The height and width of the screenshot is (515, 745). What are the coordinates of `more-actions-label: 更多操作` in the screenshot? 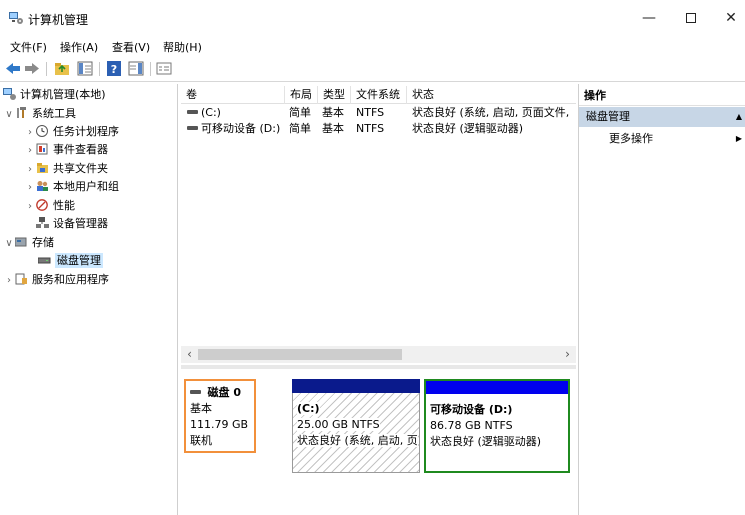 It's located at (631, 138).